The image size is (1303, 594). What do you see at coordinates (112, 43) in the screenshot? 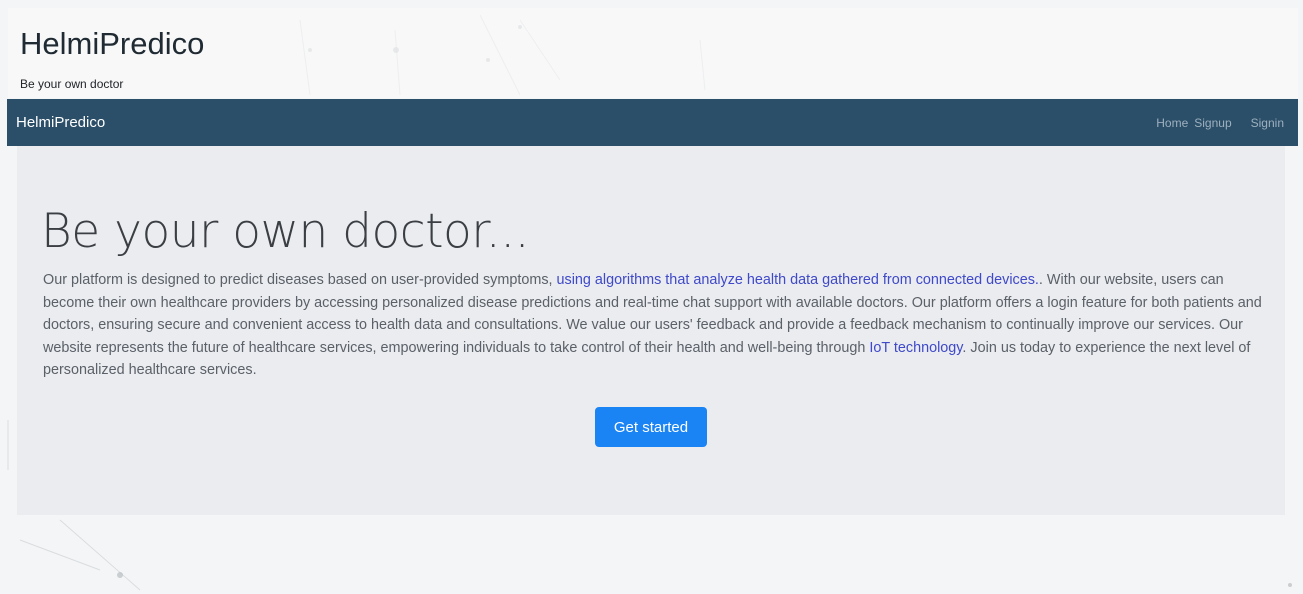
I see `site-title: HelmiPredico` at bounding box center [112, 43].